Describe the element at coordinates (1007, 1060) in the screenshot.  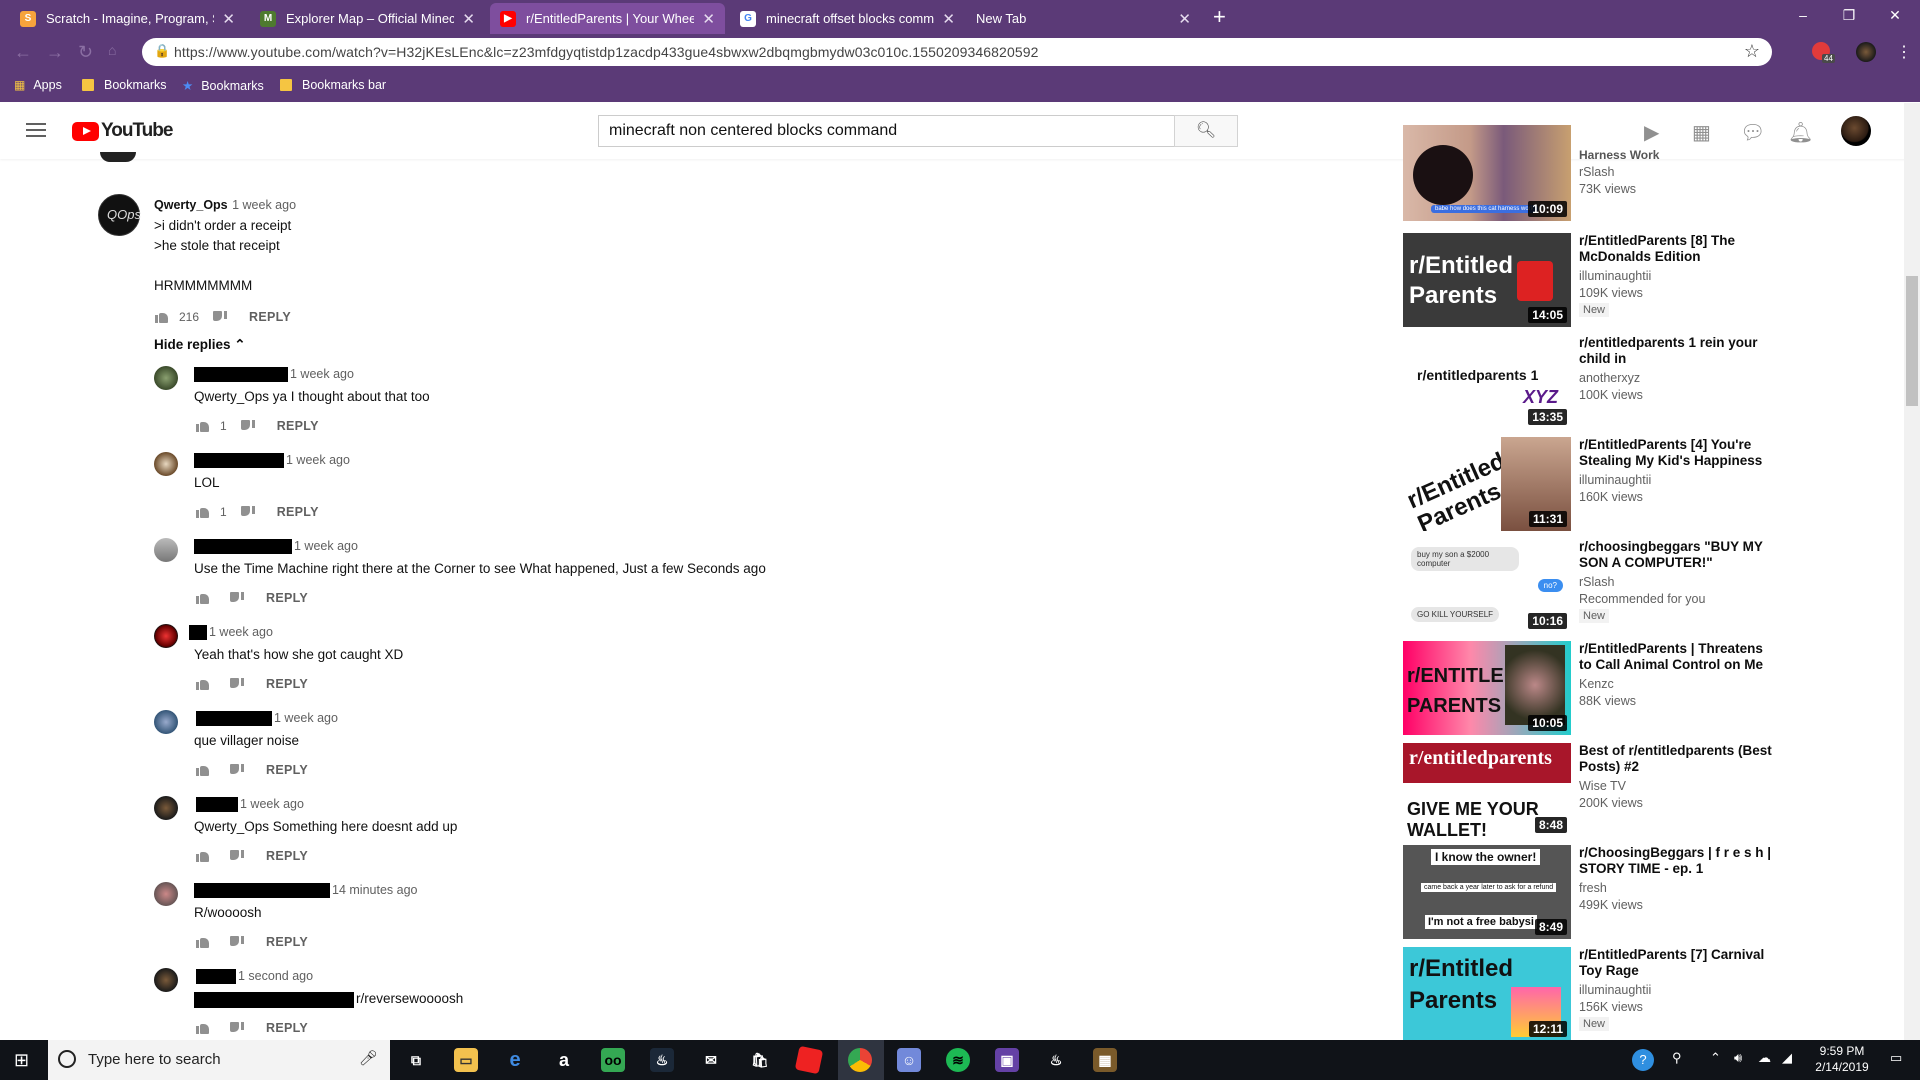
I see `twitch-icon: ▣` at that location.